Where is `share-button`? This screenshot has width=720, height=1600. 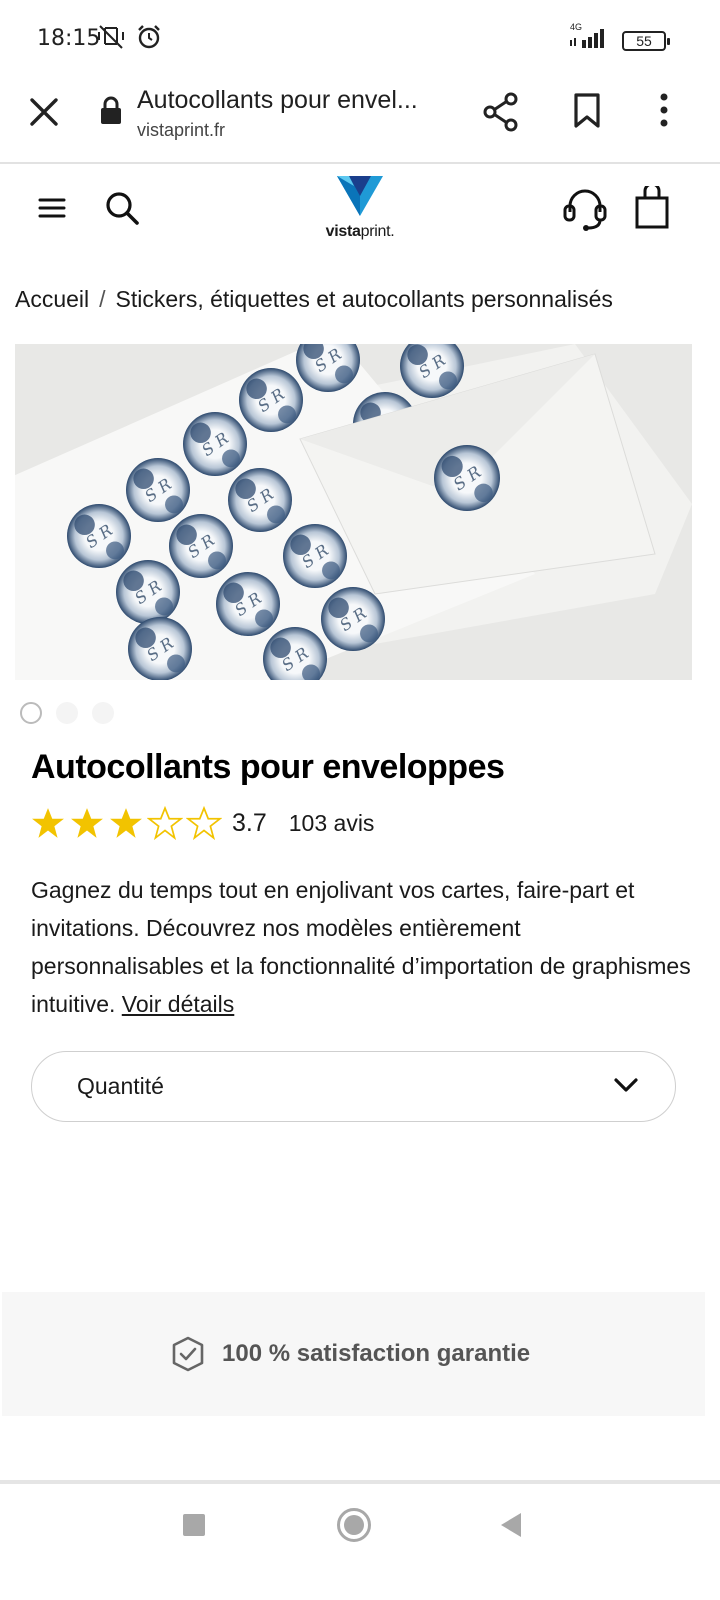 share-button is located at coordinates (501, 114).